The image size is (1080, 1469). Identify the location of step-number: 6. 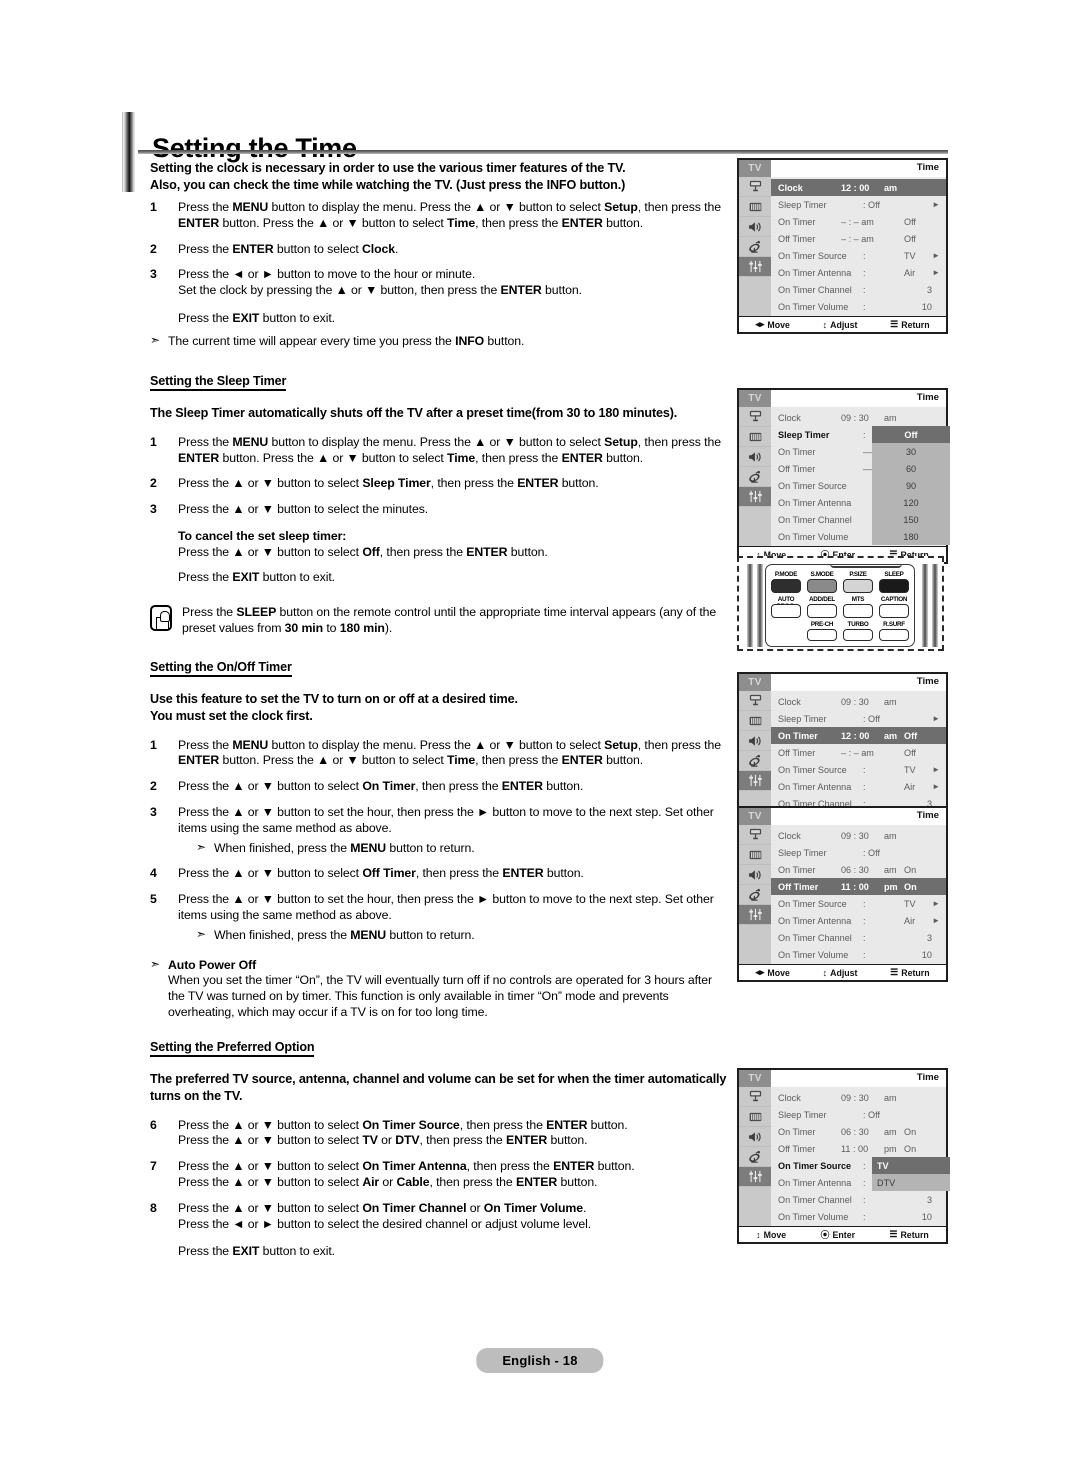
(153, 1124).